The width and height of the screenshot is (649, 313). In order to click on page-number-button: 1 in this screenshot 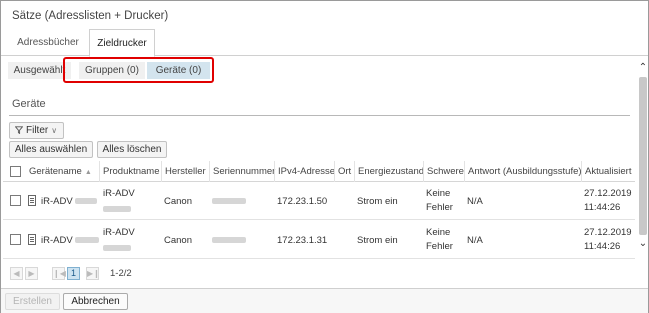, I will do `click(73, 273)`.